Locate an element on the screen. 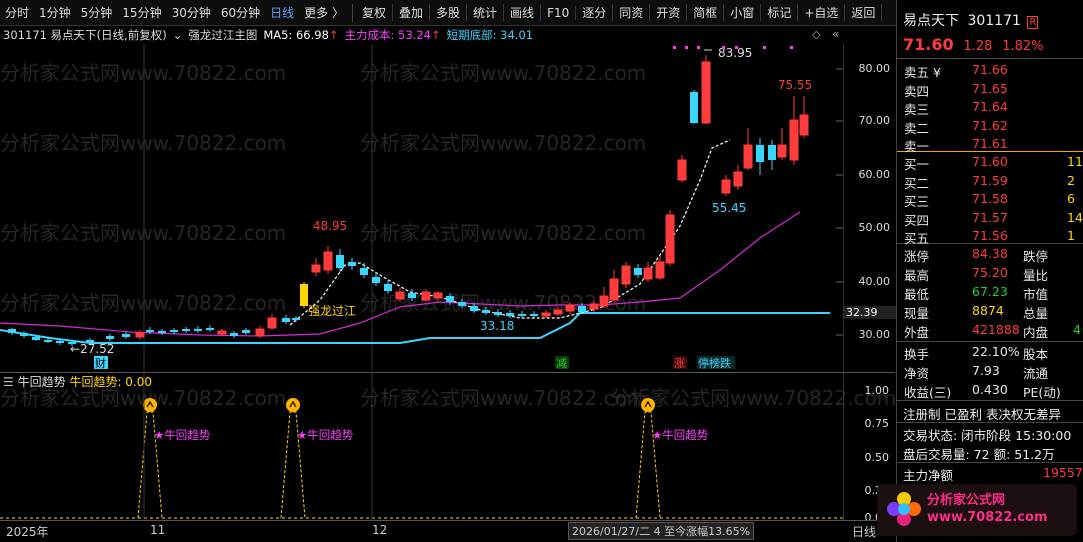 The height and width of the screenshot is (542, 1083). price-tick-3: 50.00 is located at coordinates (874, 227).